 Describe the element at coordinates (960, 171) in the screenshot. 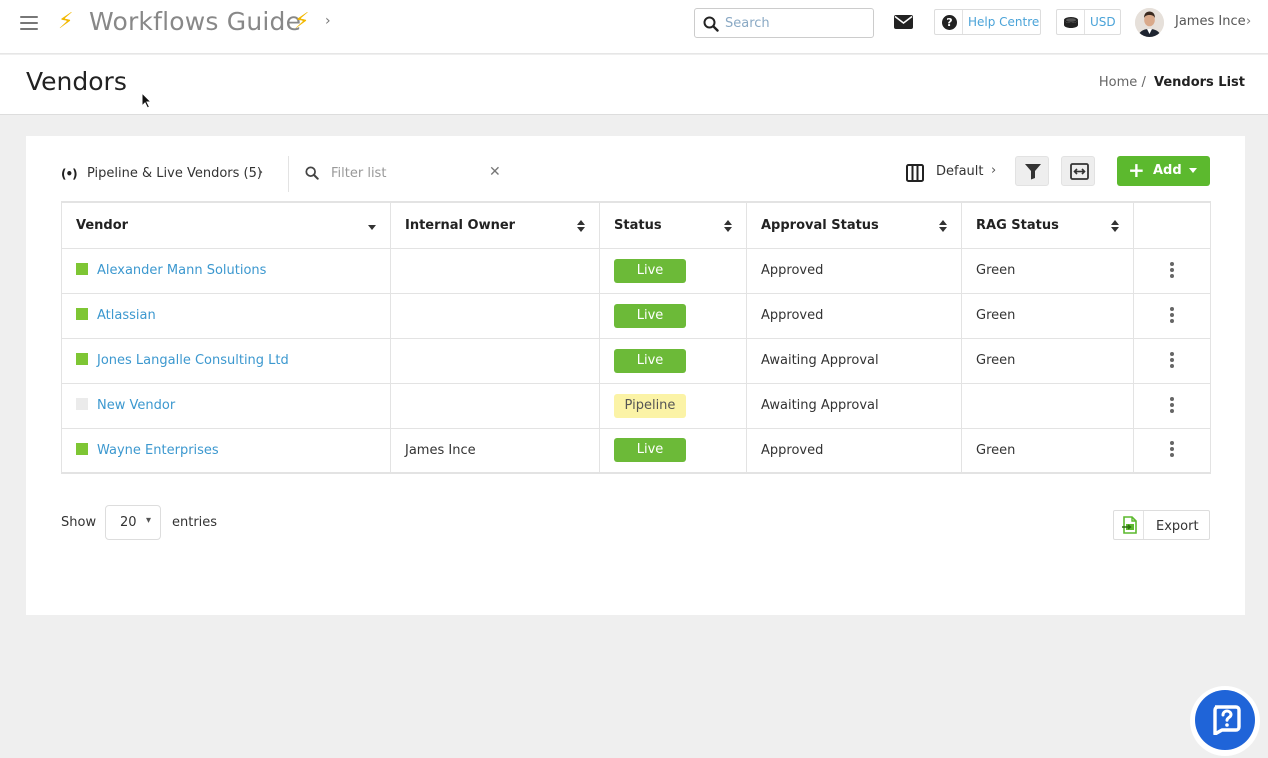

I see `column-layout-label: Default` at that location.